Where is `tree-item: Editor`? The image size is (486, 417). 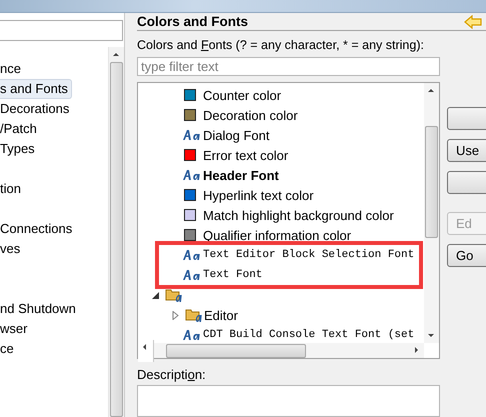 tree-item: Editor is located at coordinates (221, 315).